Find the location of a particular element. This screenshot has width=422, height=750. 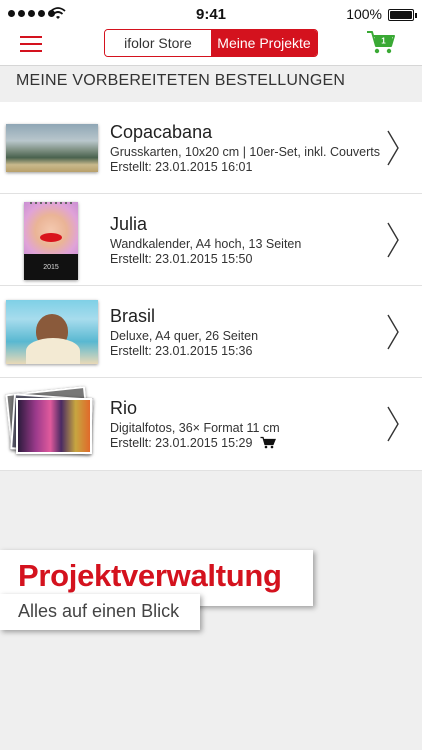

shopping-cart-icon: 1 is located at coordinates (381, 42).